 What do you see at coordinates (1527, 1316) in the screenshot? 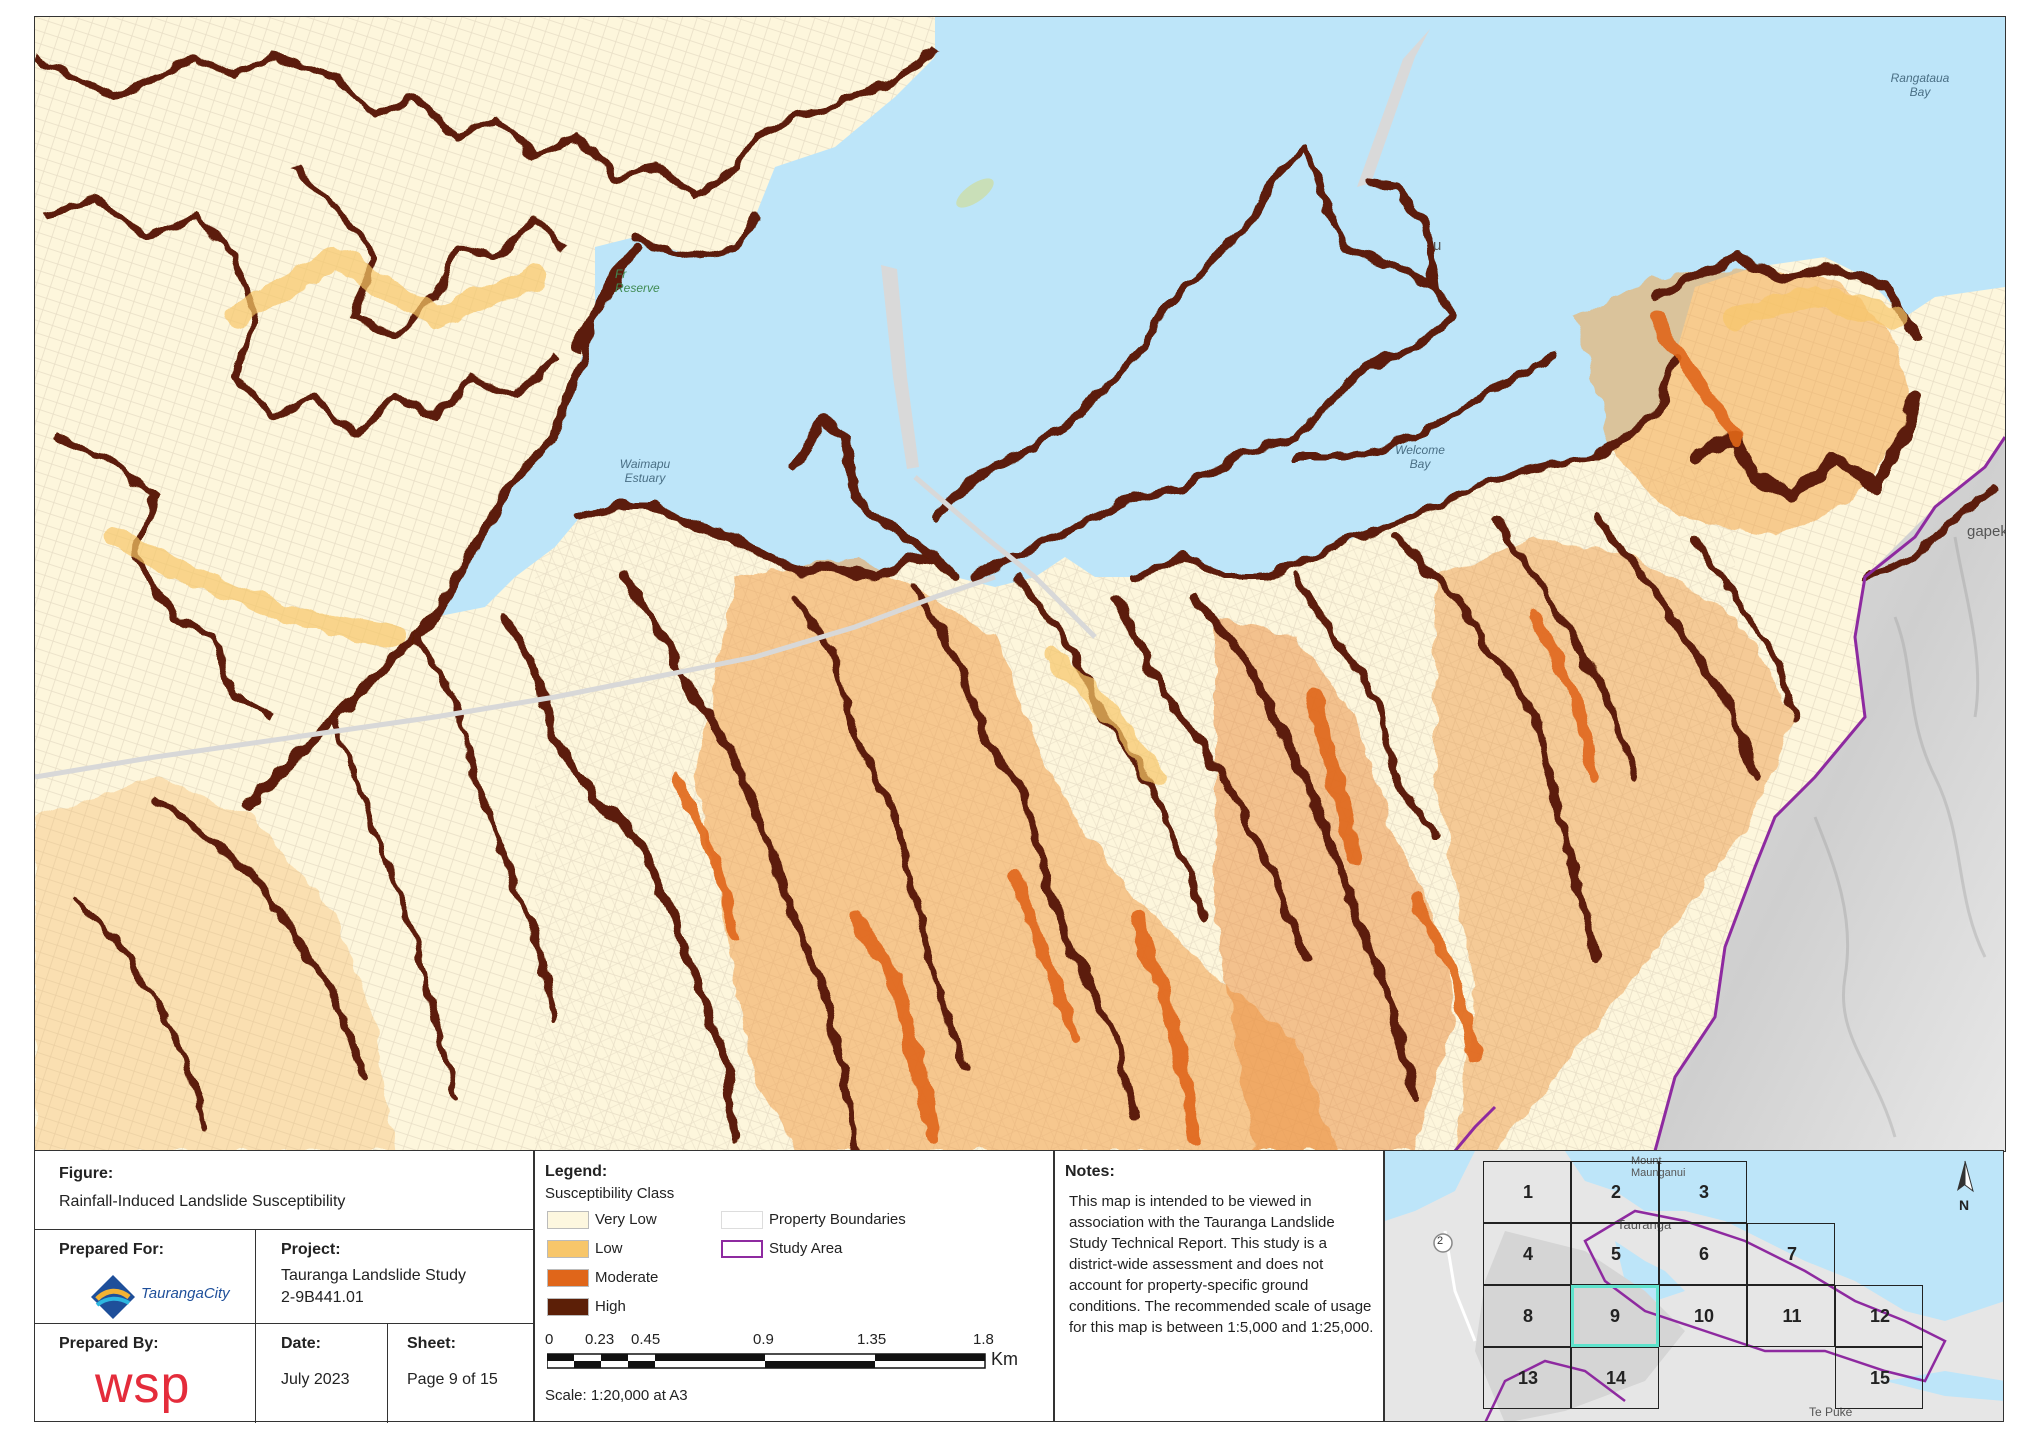
I see `index-sheet-8: 8` at bounding box center [1527, 1316].